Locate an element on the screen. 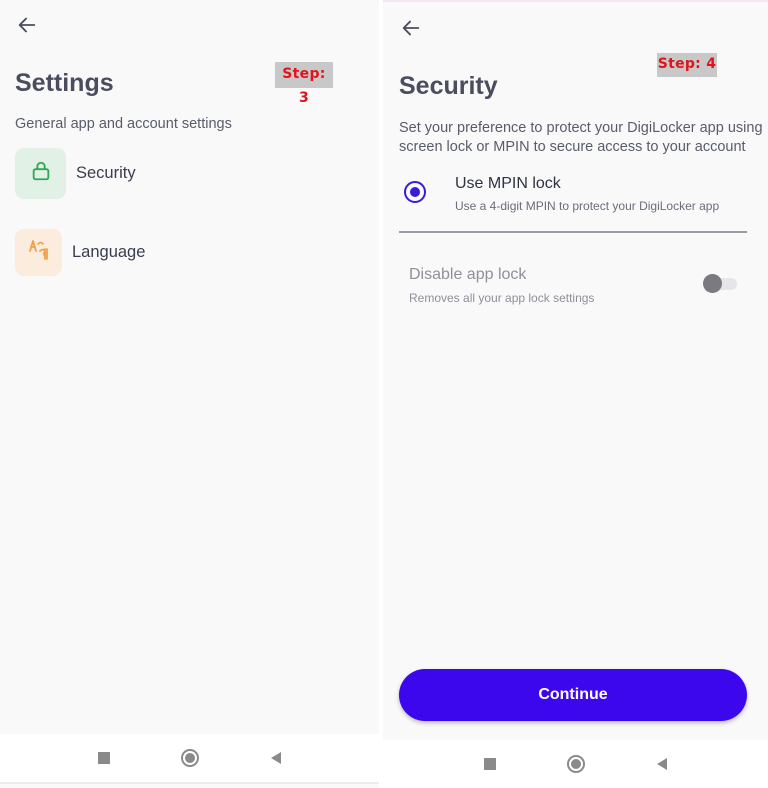  mpin-radio is located at coordinates (415, 192).